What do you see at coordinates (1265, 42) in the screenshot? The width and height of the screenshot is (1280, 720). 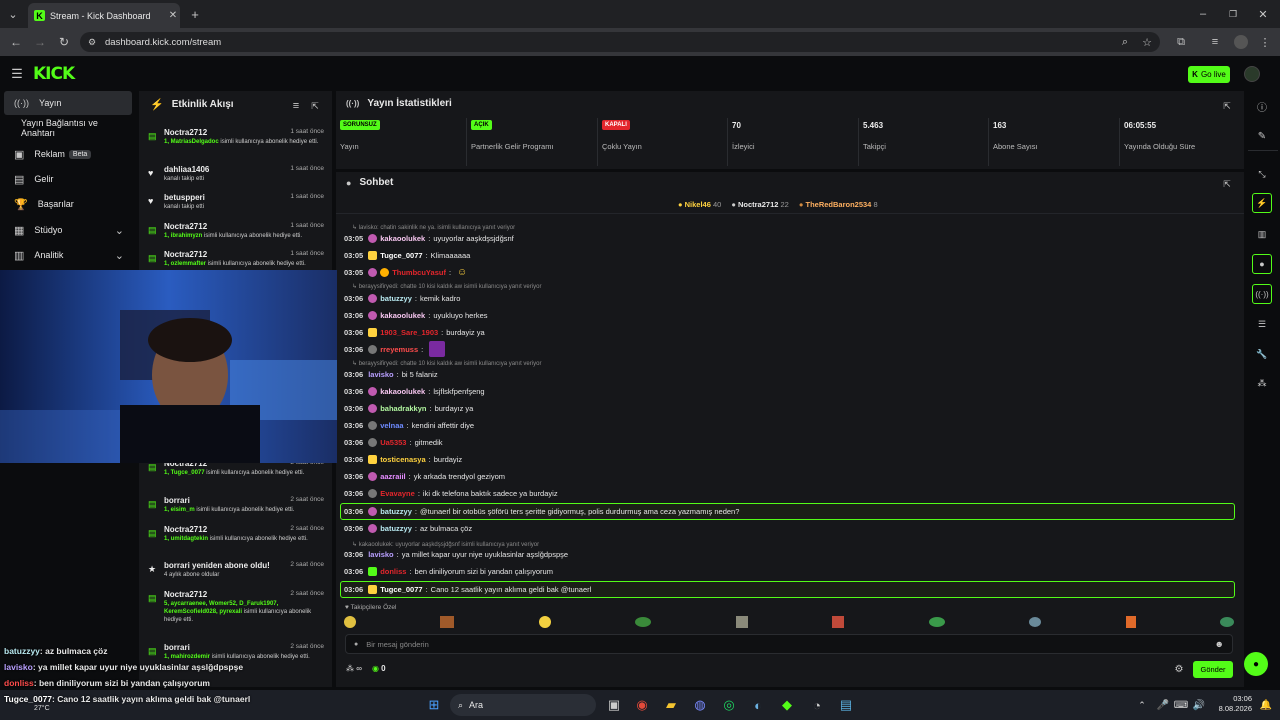 I see `browser-menu-icon: ⋮` at bounding box center [1265, 42].